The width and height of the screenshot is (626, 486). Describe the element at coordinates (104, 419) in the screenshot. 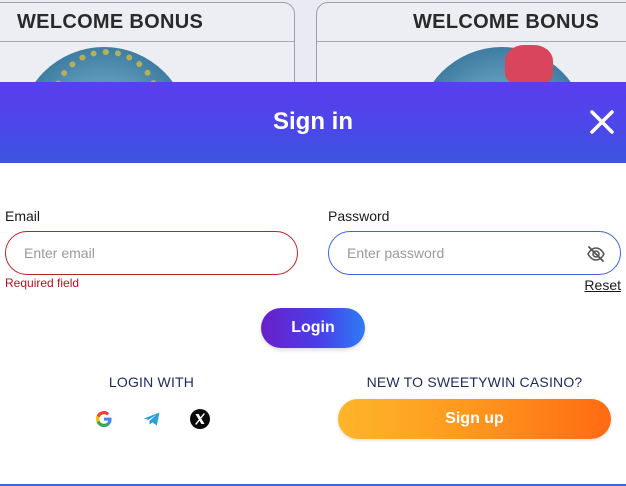

I see `google-icon` at that location.